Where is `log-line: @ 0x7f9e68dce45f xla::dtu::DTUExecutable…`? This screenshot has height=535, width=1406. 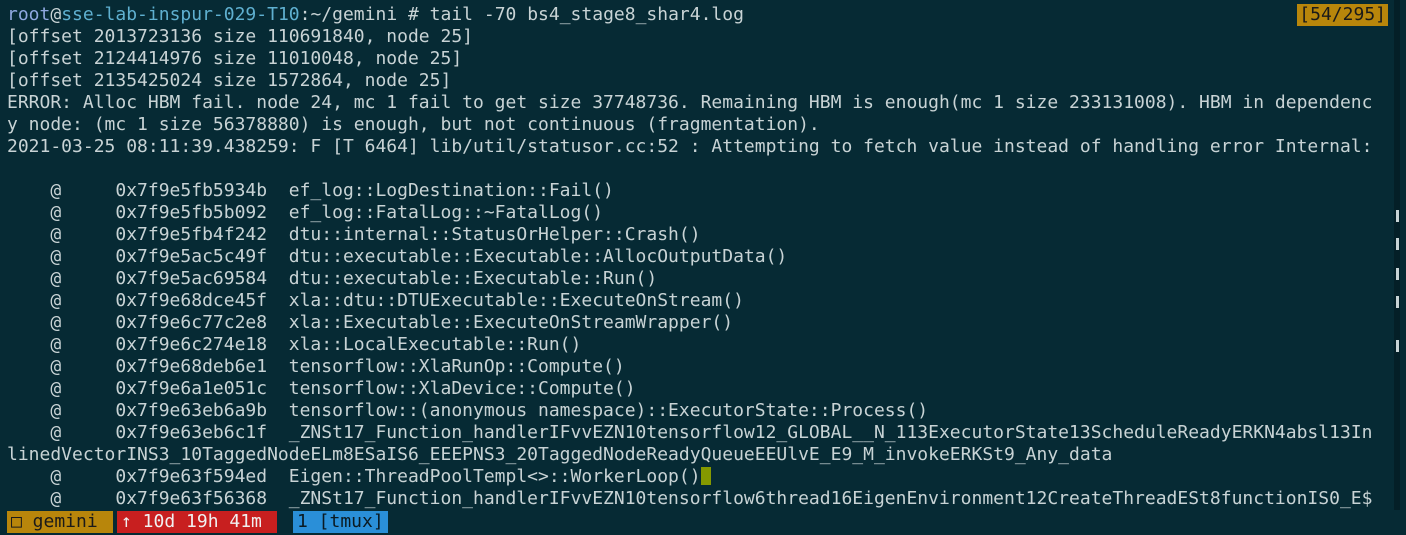
log-line: @ 0x7f9e68dce45f xla::dtu::DTUExecutable… is located at coordinates (375, 300).